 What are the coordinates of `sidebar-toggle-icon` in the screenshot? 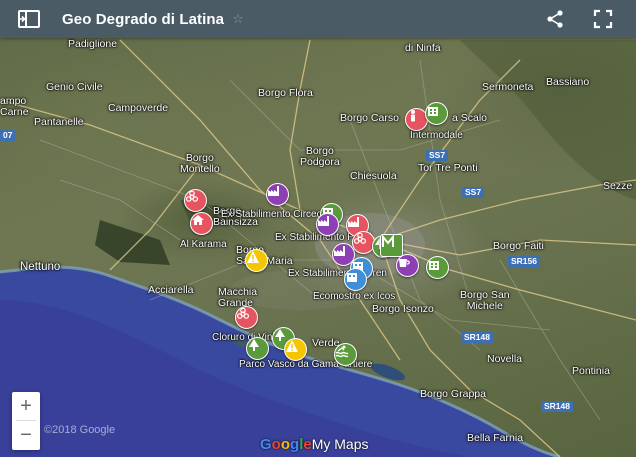 It's located at (29, 19).